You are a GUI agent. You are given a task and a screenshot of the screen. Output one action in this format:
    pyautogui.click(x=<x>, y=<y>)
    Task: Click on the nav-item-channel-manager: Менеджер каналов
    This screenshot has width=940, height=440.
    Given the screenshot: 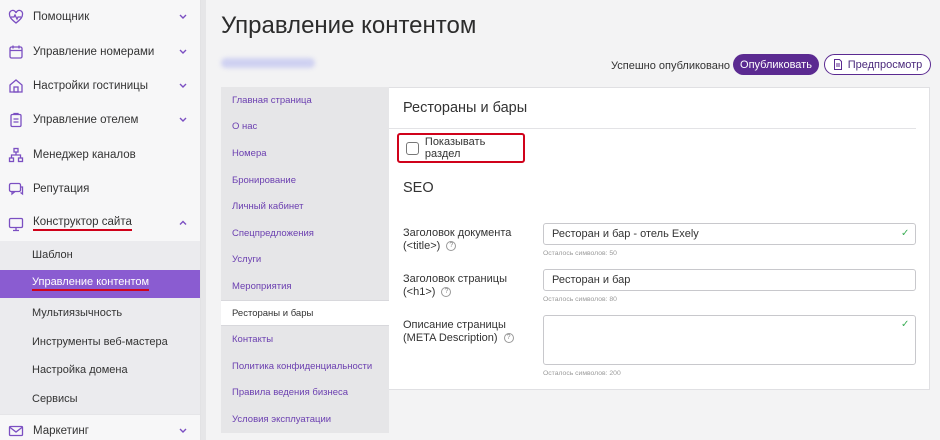 What is the action you would take?
    pyautogui.click(x=100, y=155)
    